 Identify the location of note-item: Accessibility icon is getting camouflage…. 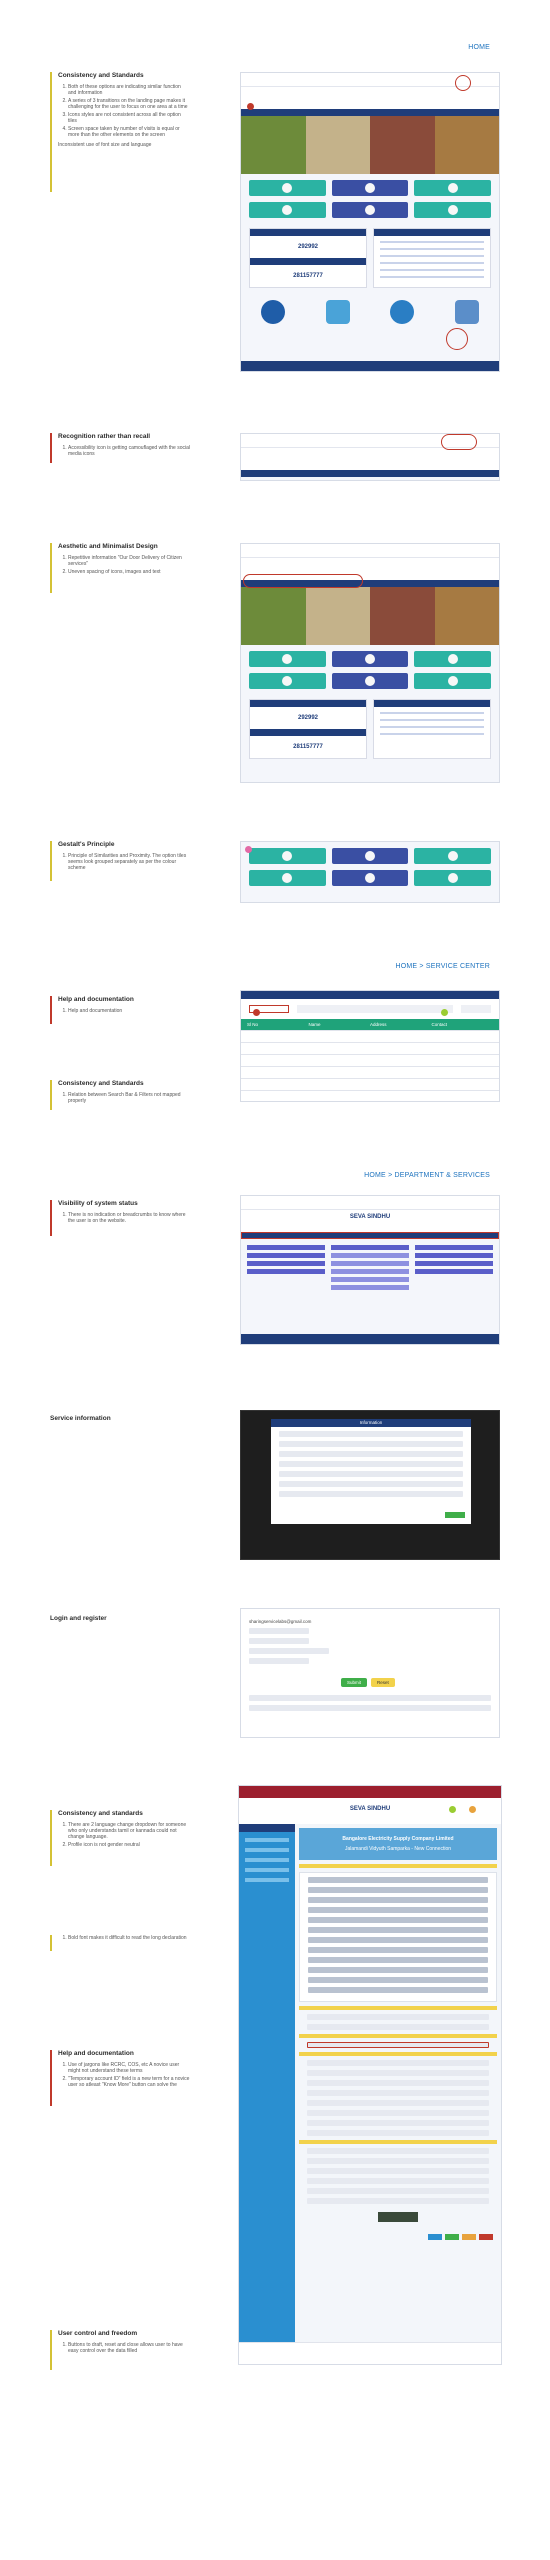
(129, 451).